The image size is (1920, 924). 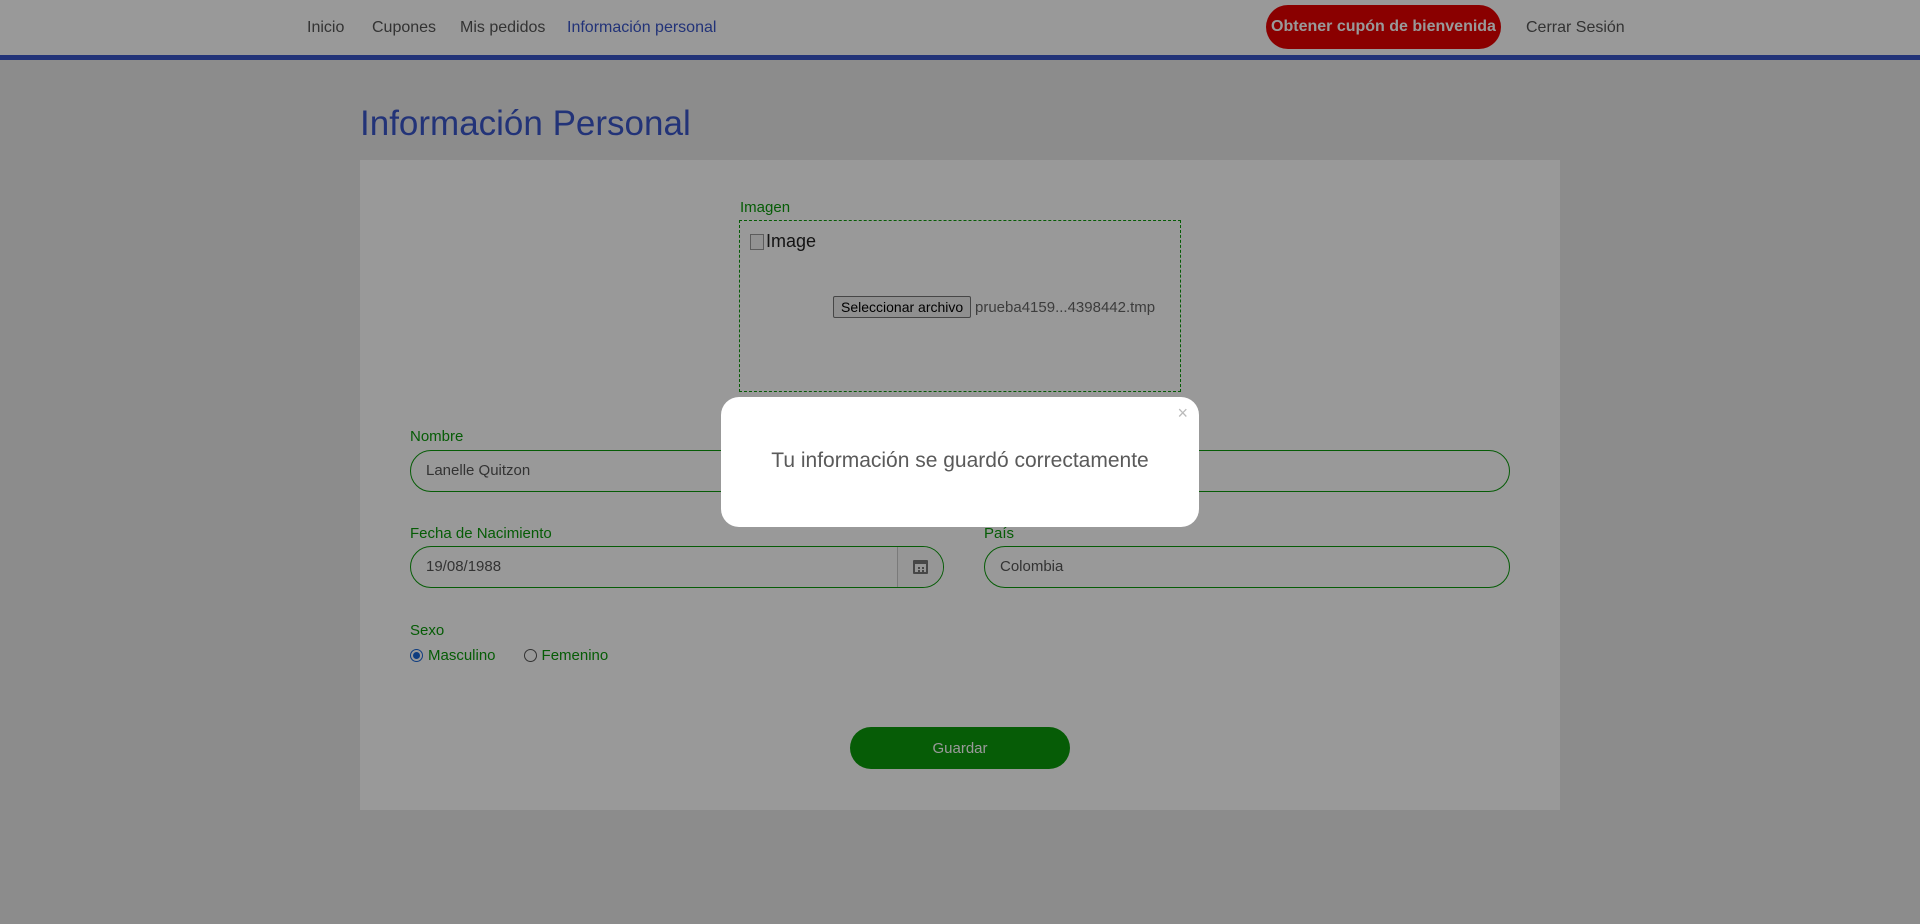 What do you see at coordinates (1182, 413) in the screenshot?
I see `close-icon: ×` at bounding box center [1182, 413].